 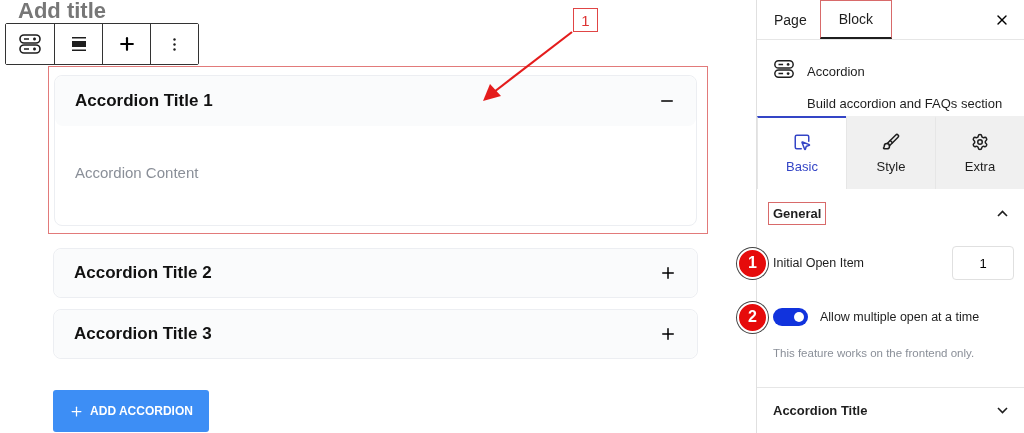 I want to click on plus-icon, so click(x=77, y=411).